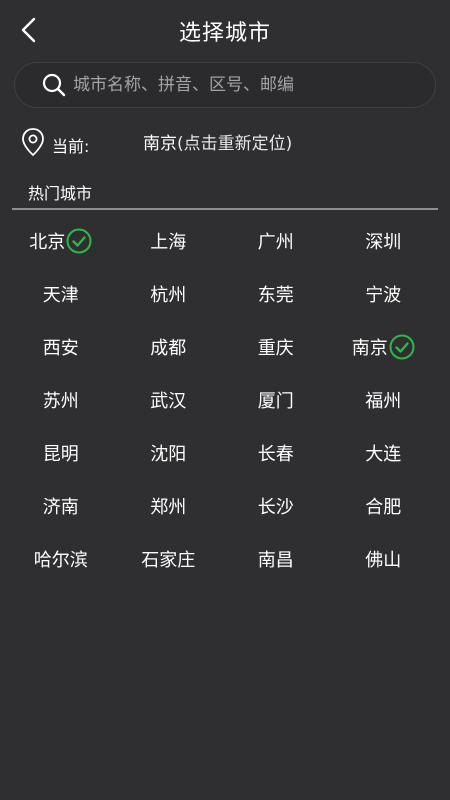 This screenshot has height=800, width=450. I want to click on city-item: 长沙, so click(276, 505).